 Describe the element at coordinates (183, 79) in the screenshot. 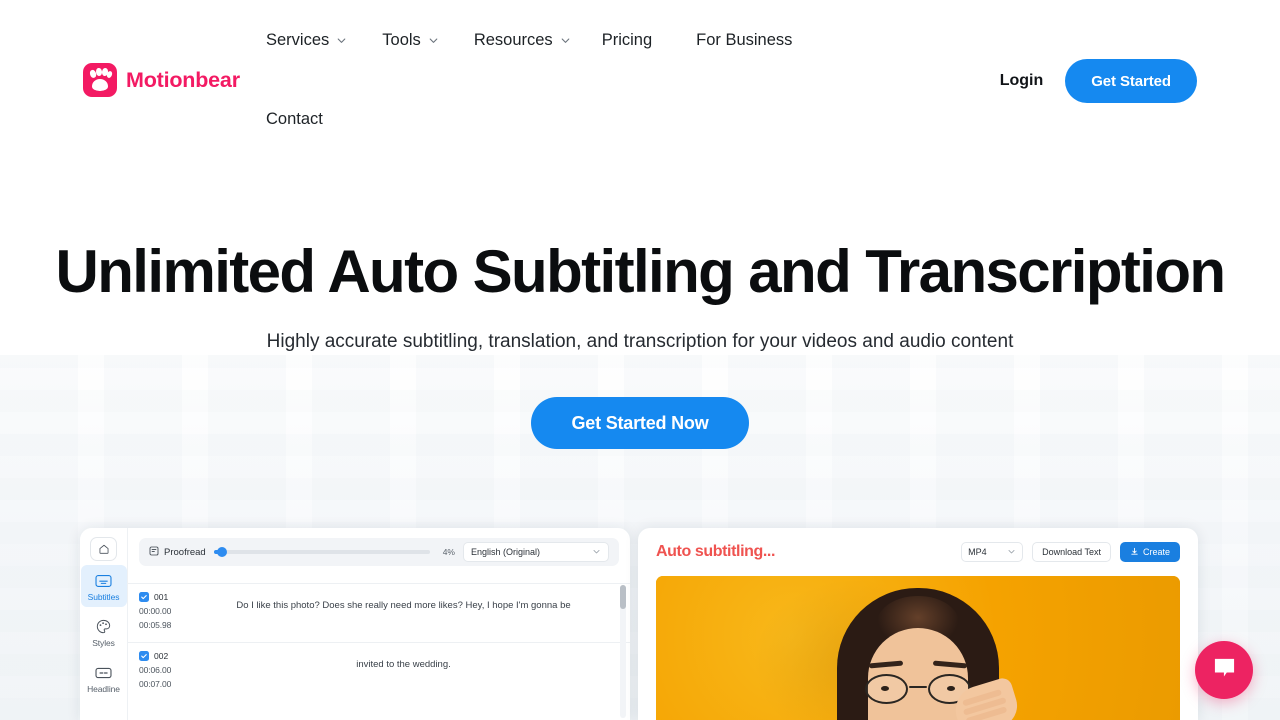

I see `brand-name: Motionbear` at that location.